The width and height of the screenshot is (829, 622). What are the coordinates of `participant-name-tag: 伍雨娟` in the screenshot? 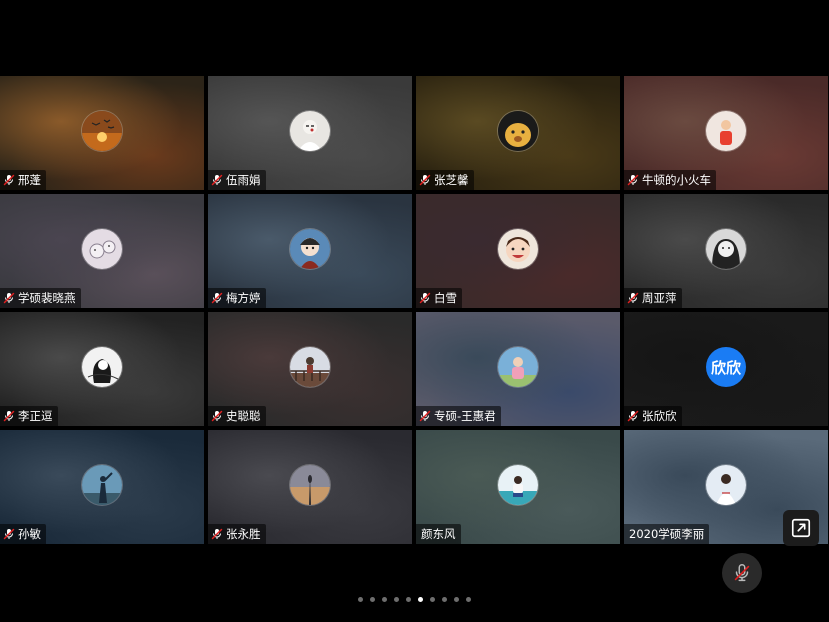 It's located at (237, 180).